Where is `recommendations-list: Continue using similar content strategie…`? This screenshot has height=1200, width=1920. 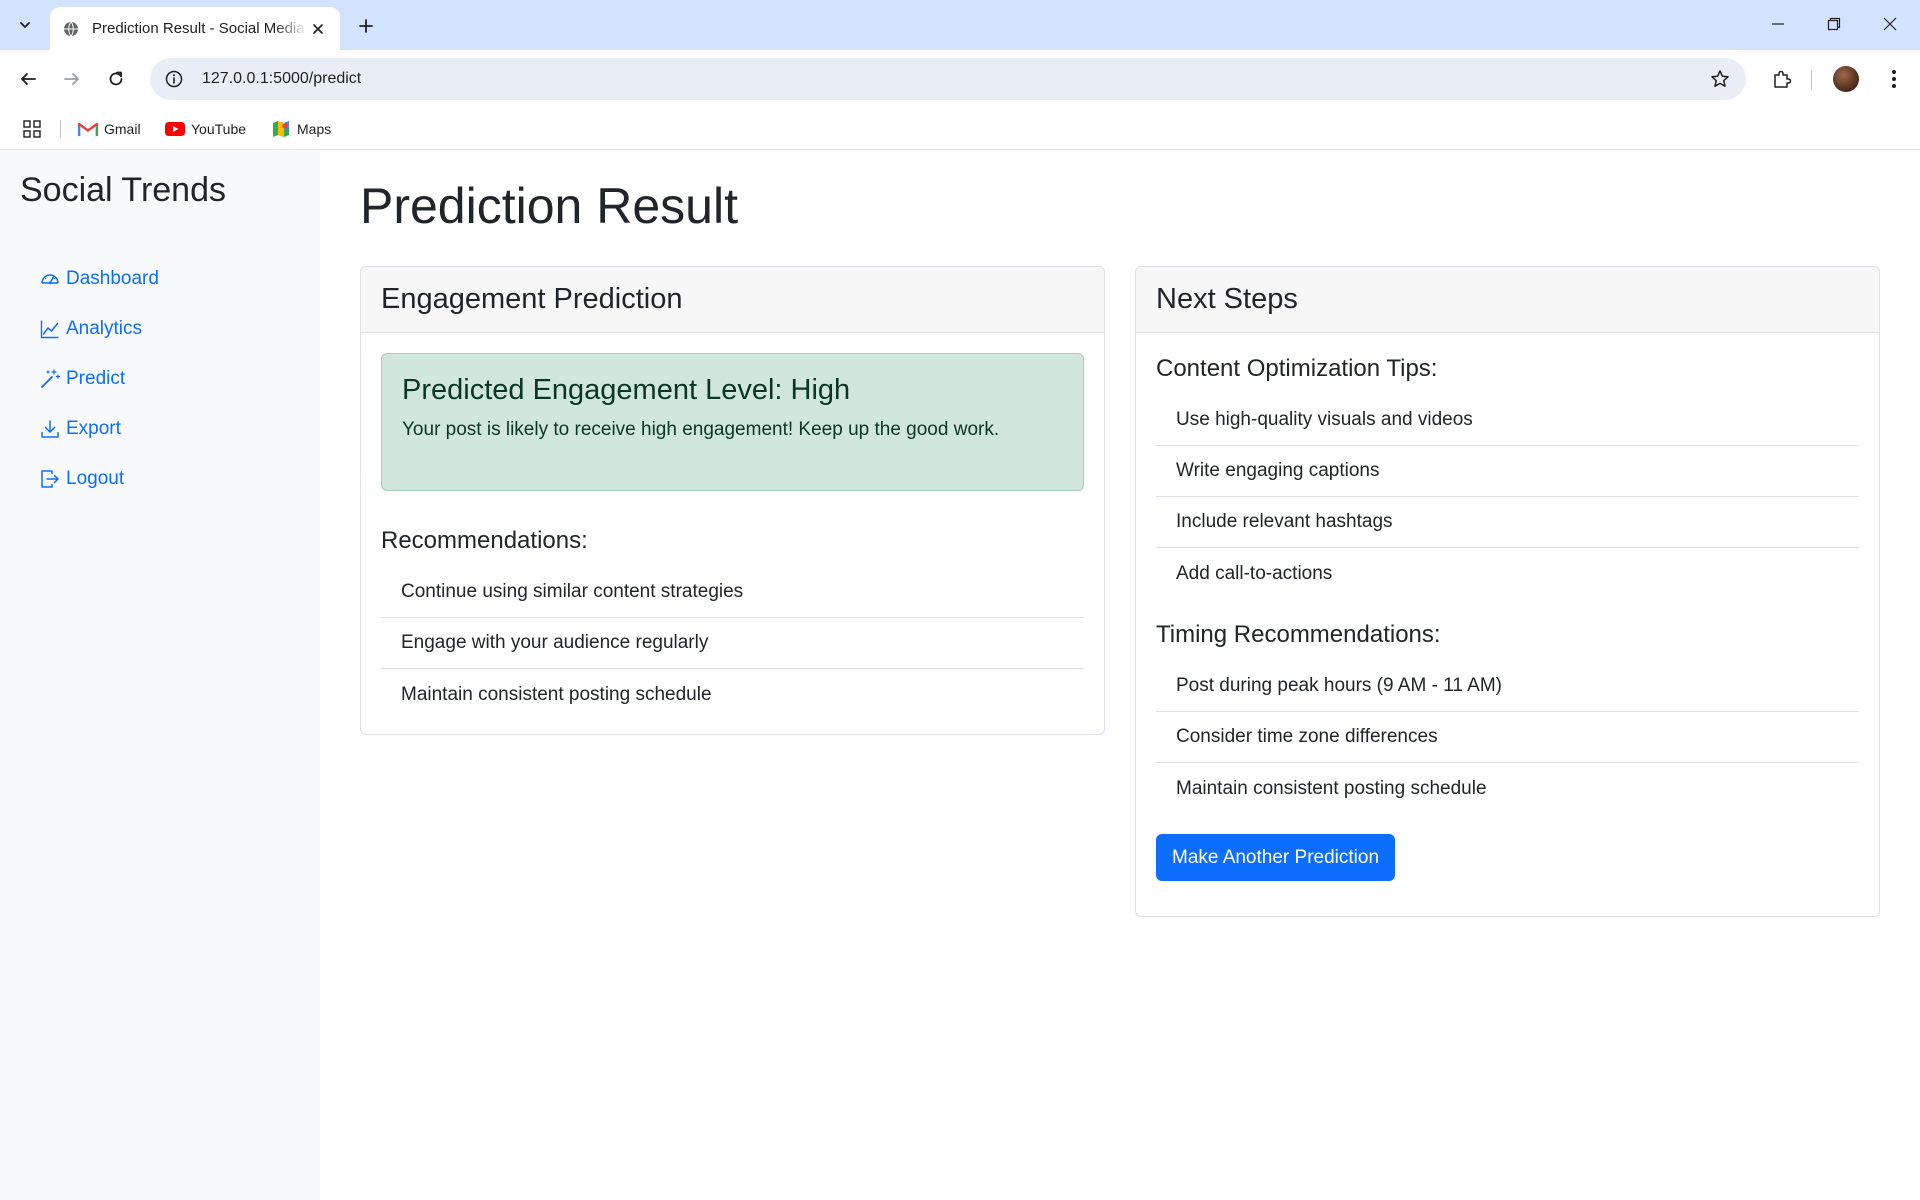 recommendations-list: Continue using similar content strategie… is located at coordinates (732, 643).